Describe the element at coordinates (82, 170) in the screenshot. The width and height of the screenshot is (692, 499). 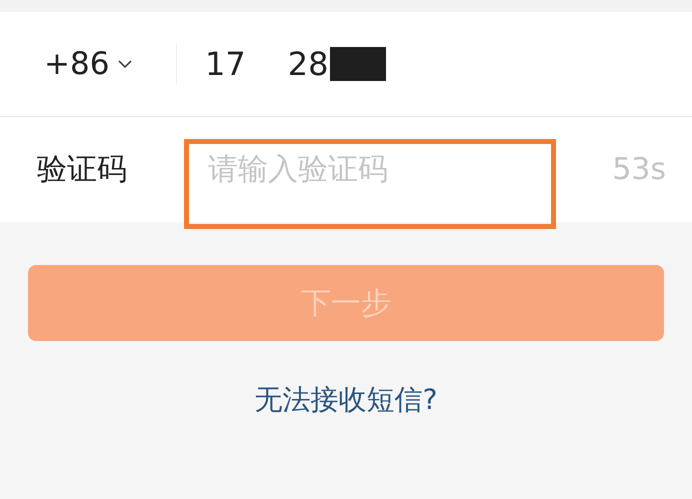
I see `code-label: 验证码` at that location.